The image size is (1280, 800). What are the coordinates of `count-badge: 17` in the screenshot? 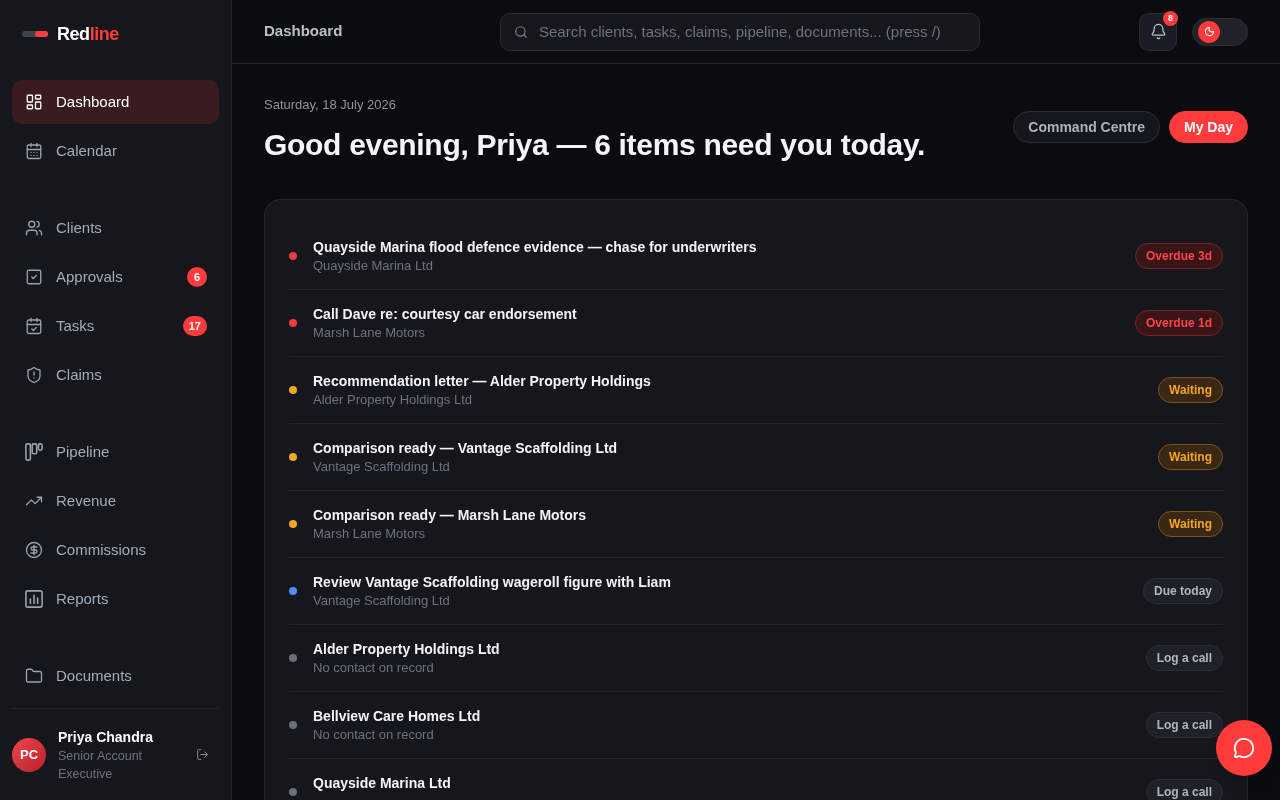 It's located at (194, 326).